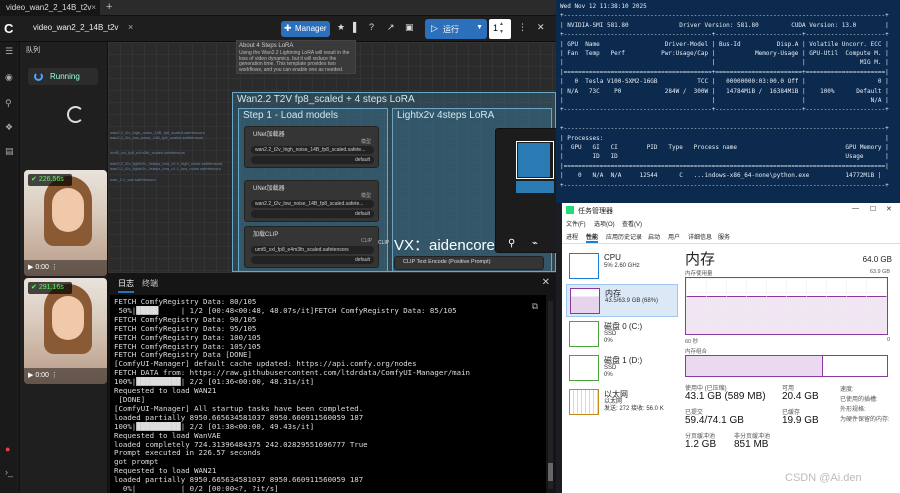  What do you see at coordinates (65, 331) in the screenshot?
I see `video-result-2: ✔ 291.16s ▶ 0:00 ⋮` at bounding box center [65, 331].